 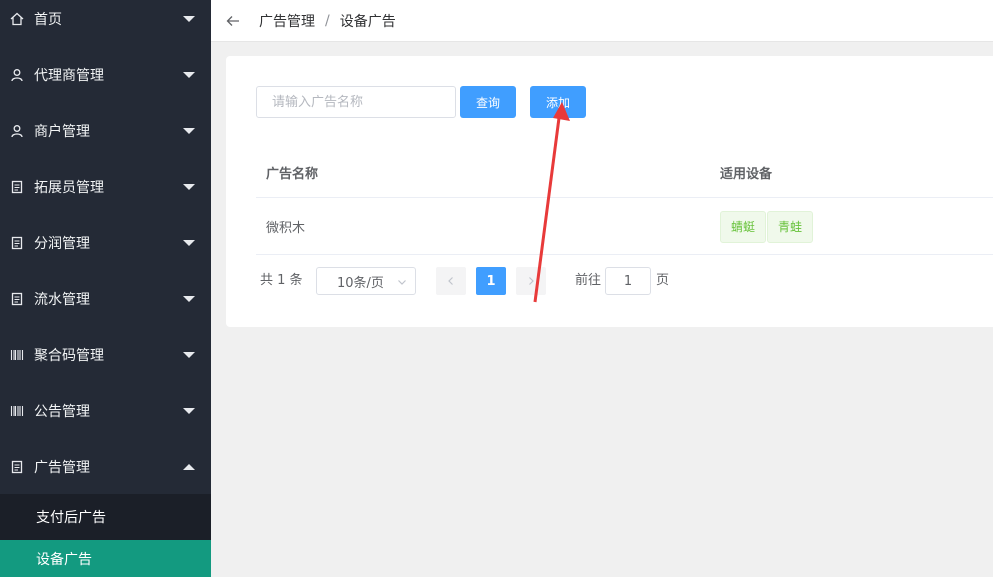 I want to click on sidebar-item-transactions: 流水管理, so click(x=105, y=299).